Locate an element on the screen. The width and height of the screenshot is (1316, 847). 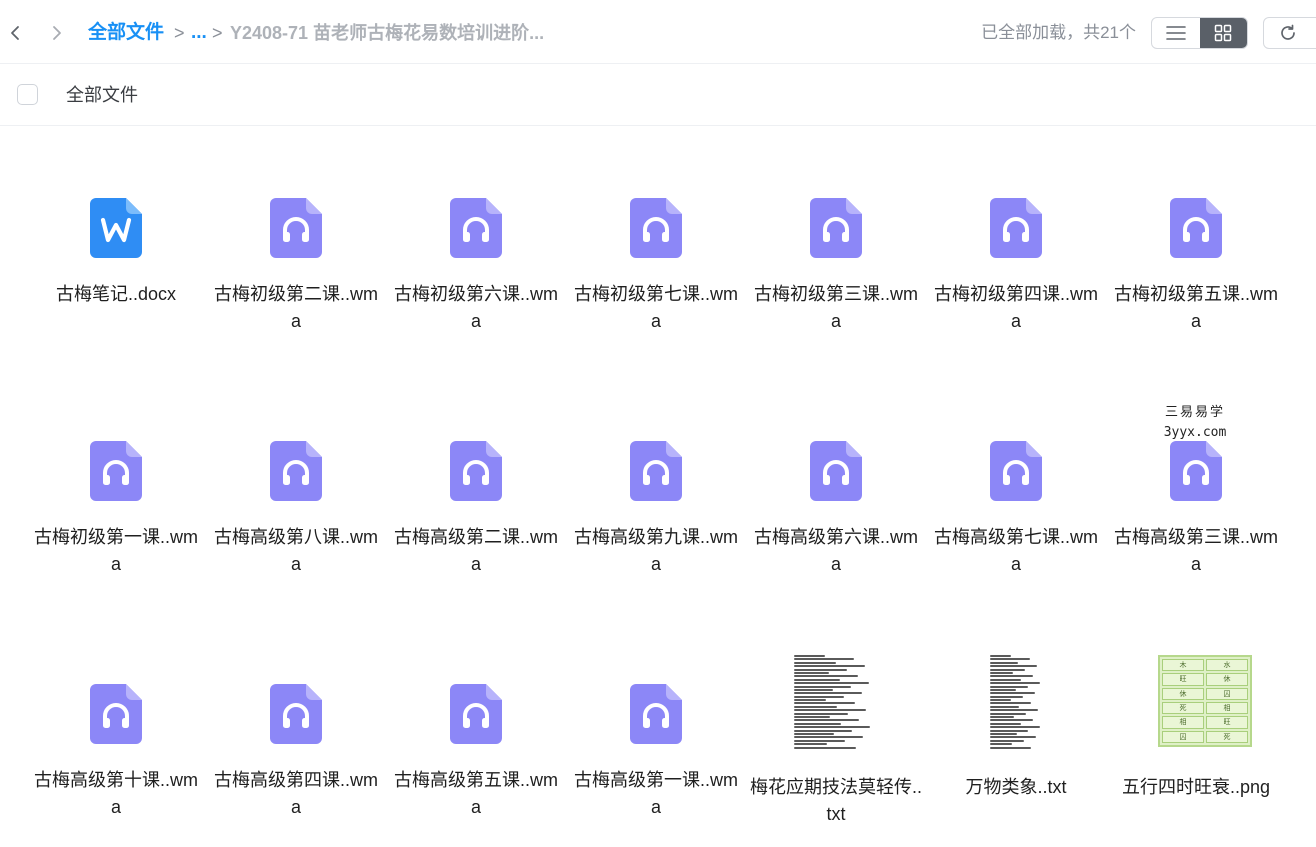
file-item: 古梅高级第四课..wma is located at coordinates (296, 722).